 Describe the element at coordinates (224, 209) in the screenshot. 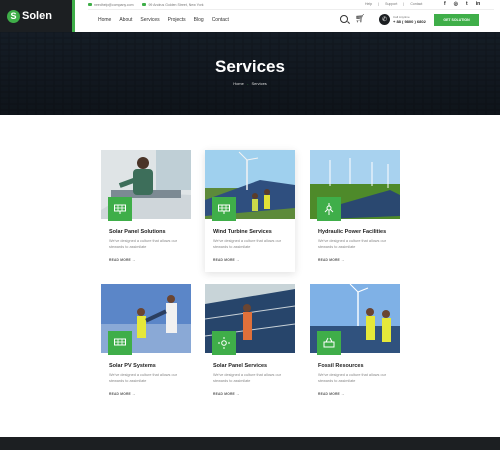

I see `wind-turbine-icon` at that location.